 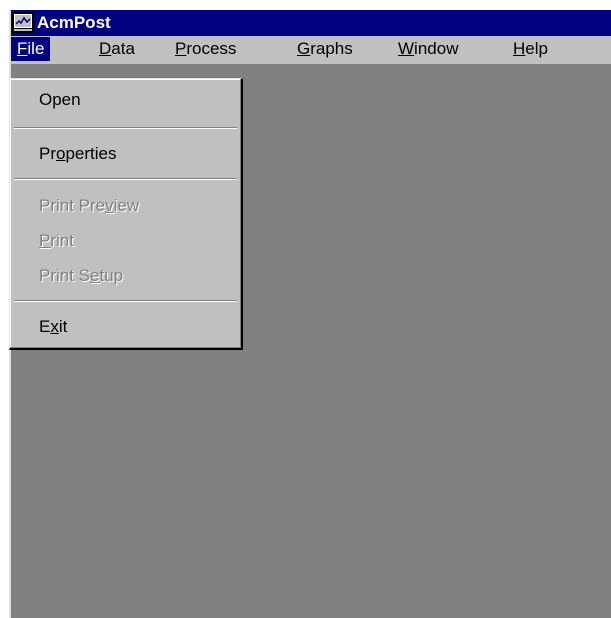 What do you see at coordinates (325, 49) in the screenshot?
I see `menu-graphs: Graphs` at bounding box center [325, 49].